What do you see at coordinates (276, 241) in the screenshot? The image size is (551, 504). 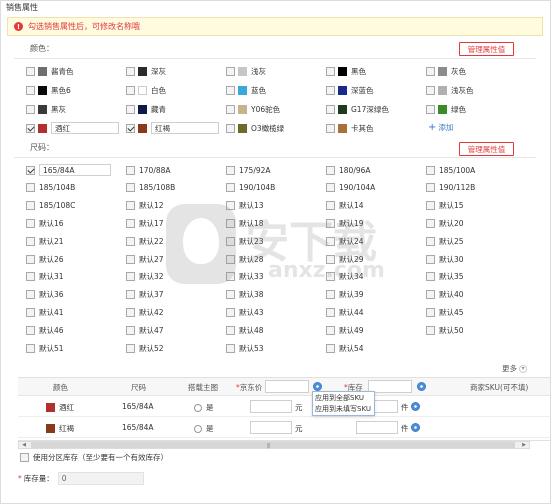 I see `size-option: 默认23` at bounding box center [276, 241].